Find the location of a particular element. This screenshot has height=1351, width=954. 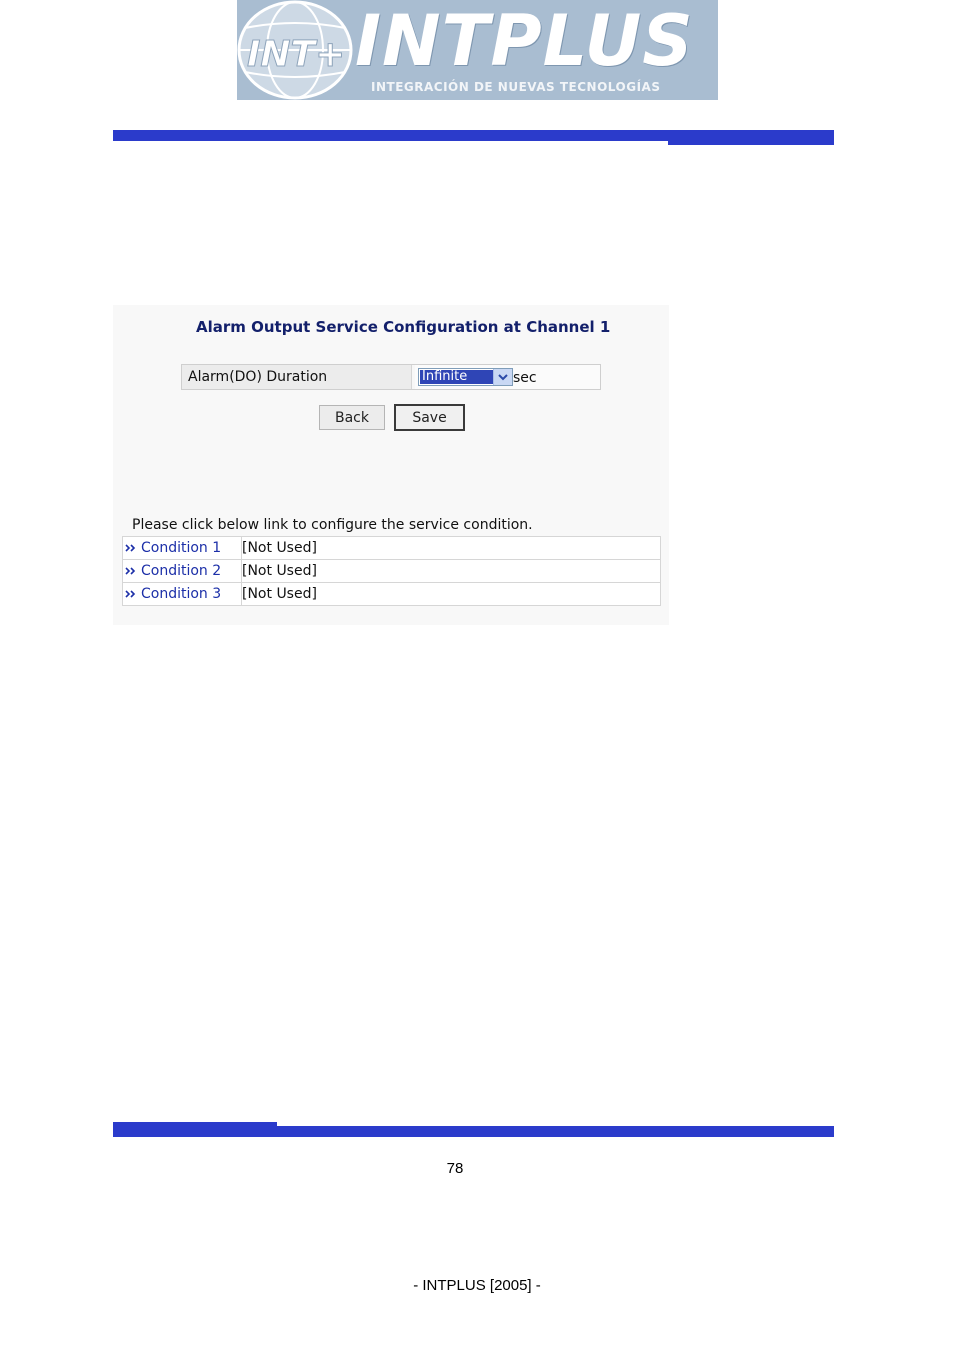

duration-row: Alarm(DO) Duration Infinite sec is located at coordinates (391, 377).